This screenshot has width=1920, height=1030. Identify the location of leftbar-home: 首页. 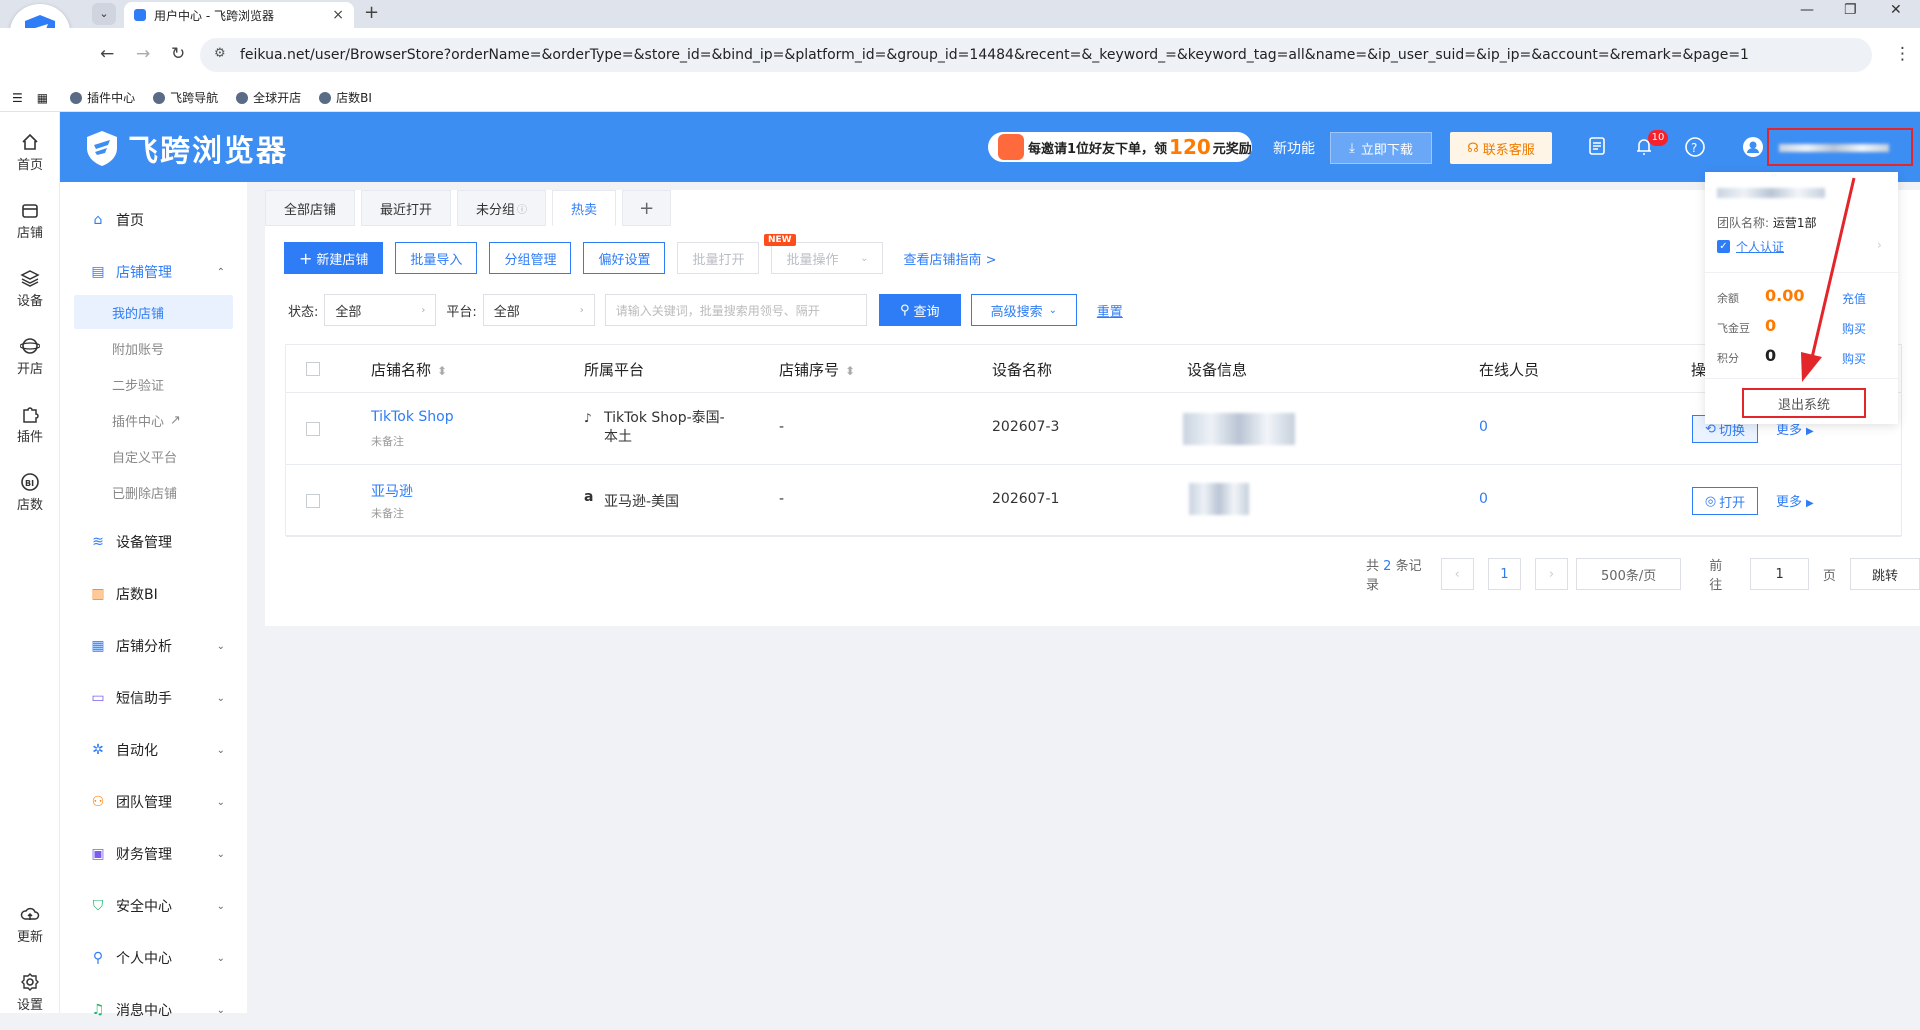
(30, 152).